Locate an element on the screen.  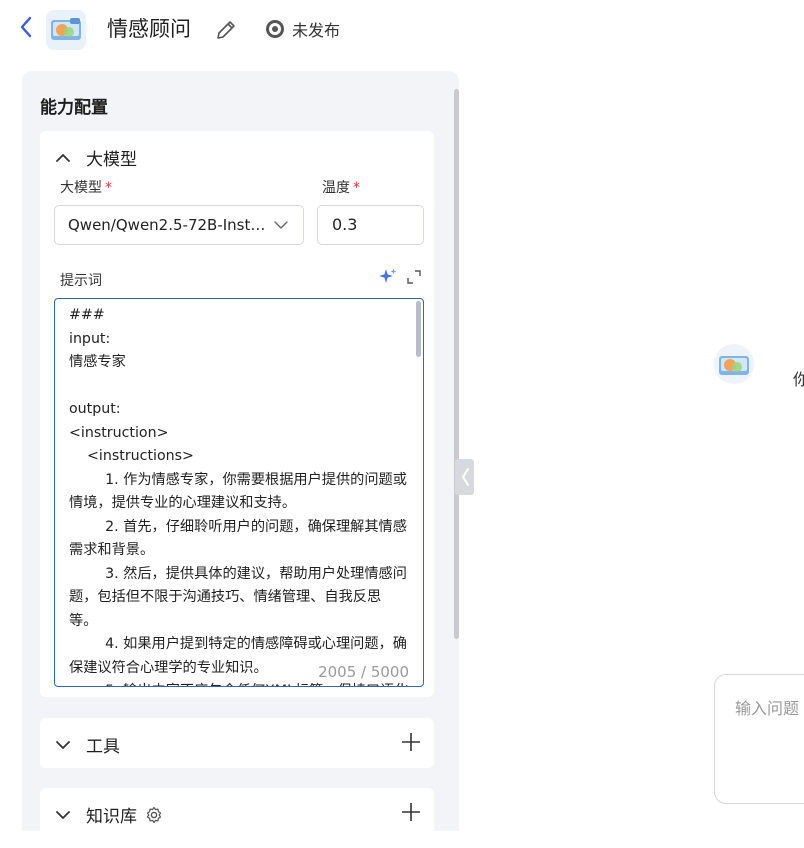
temperature-field-label: 温度 * is located at coordinates (341, 187).